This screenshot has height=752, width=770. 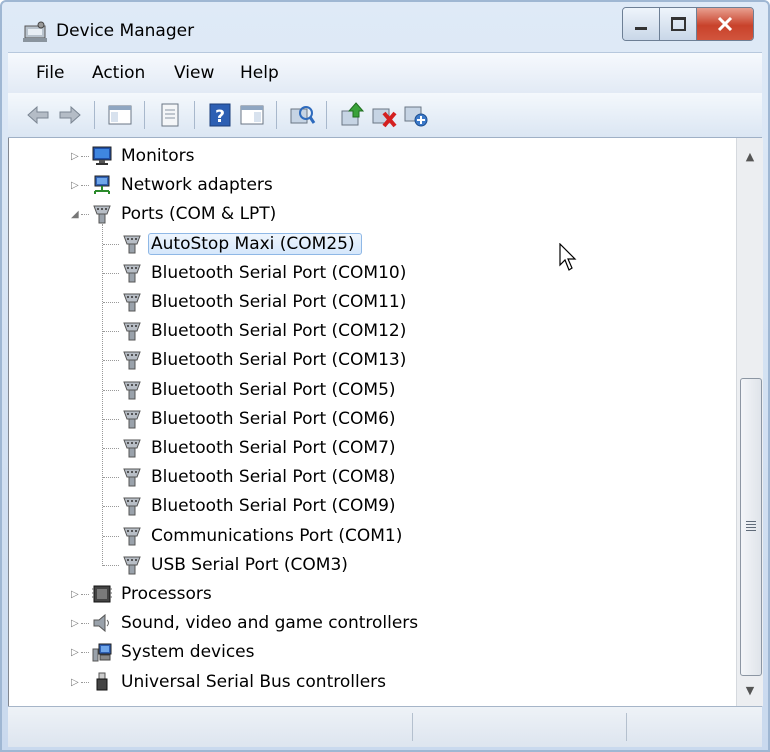 I want to click on menu-action: Action, so click(x=118, y=73).